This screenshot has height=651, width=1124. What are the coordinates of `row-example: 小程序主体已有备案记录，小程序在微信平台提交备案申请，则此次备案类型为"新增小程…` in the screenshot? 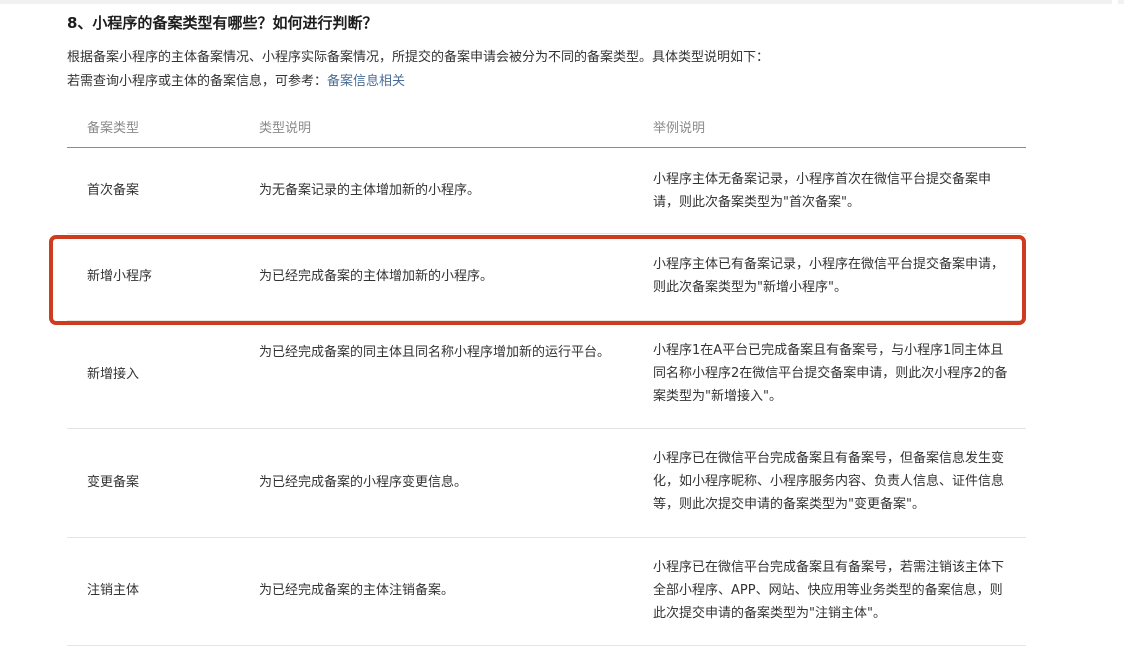 It's located at (829, 276).